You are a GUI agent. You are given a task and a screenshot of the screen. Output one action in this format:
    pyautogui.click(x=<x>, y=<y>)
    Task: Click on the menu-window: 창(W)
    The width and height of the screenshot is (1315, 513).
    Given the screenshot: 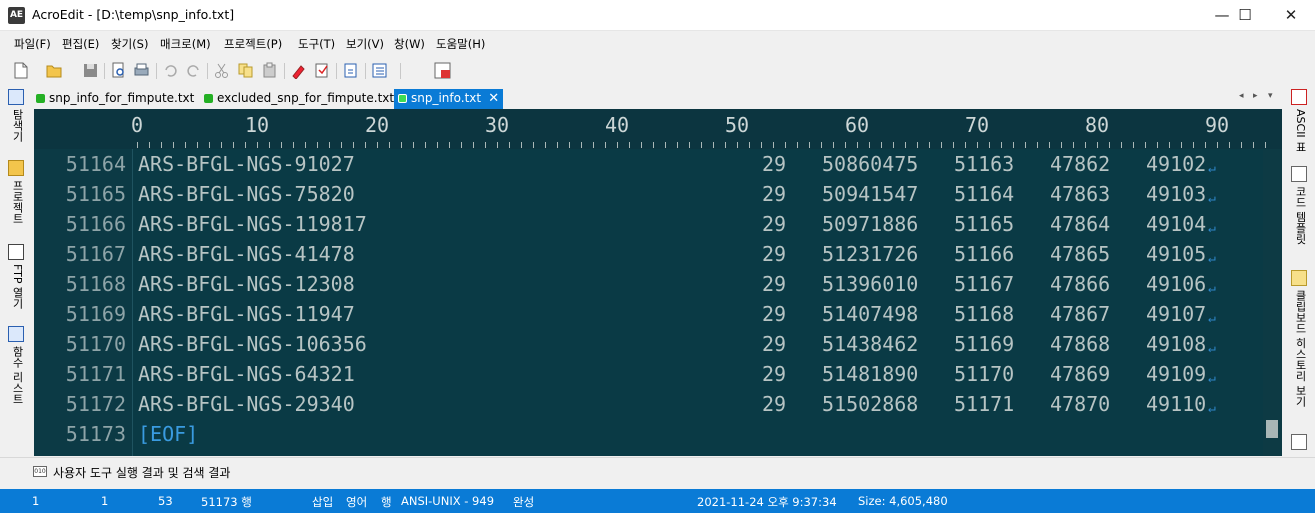 What is the action you would take?
    pyautogui.click(x=409, y=44)
    